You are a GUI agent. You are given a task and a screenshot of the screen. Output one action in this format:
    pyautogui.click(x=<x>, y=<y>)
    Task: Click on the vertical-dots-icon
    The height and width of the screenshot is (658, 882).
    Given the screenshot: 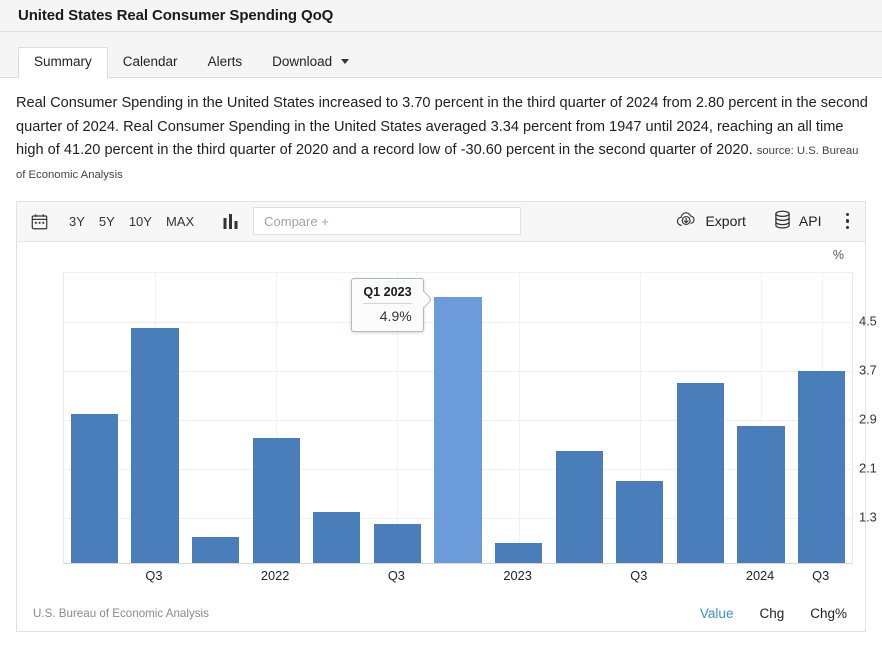 What is the action you would take?
    pyautogui.click(x=851, y=221)
    